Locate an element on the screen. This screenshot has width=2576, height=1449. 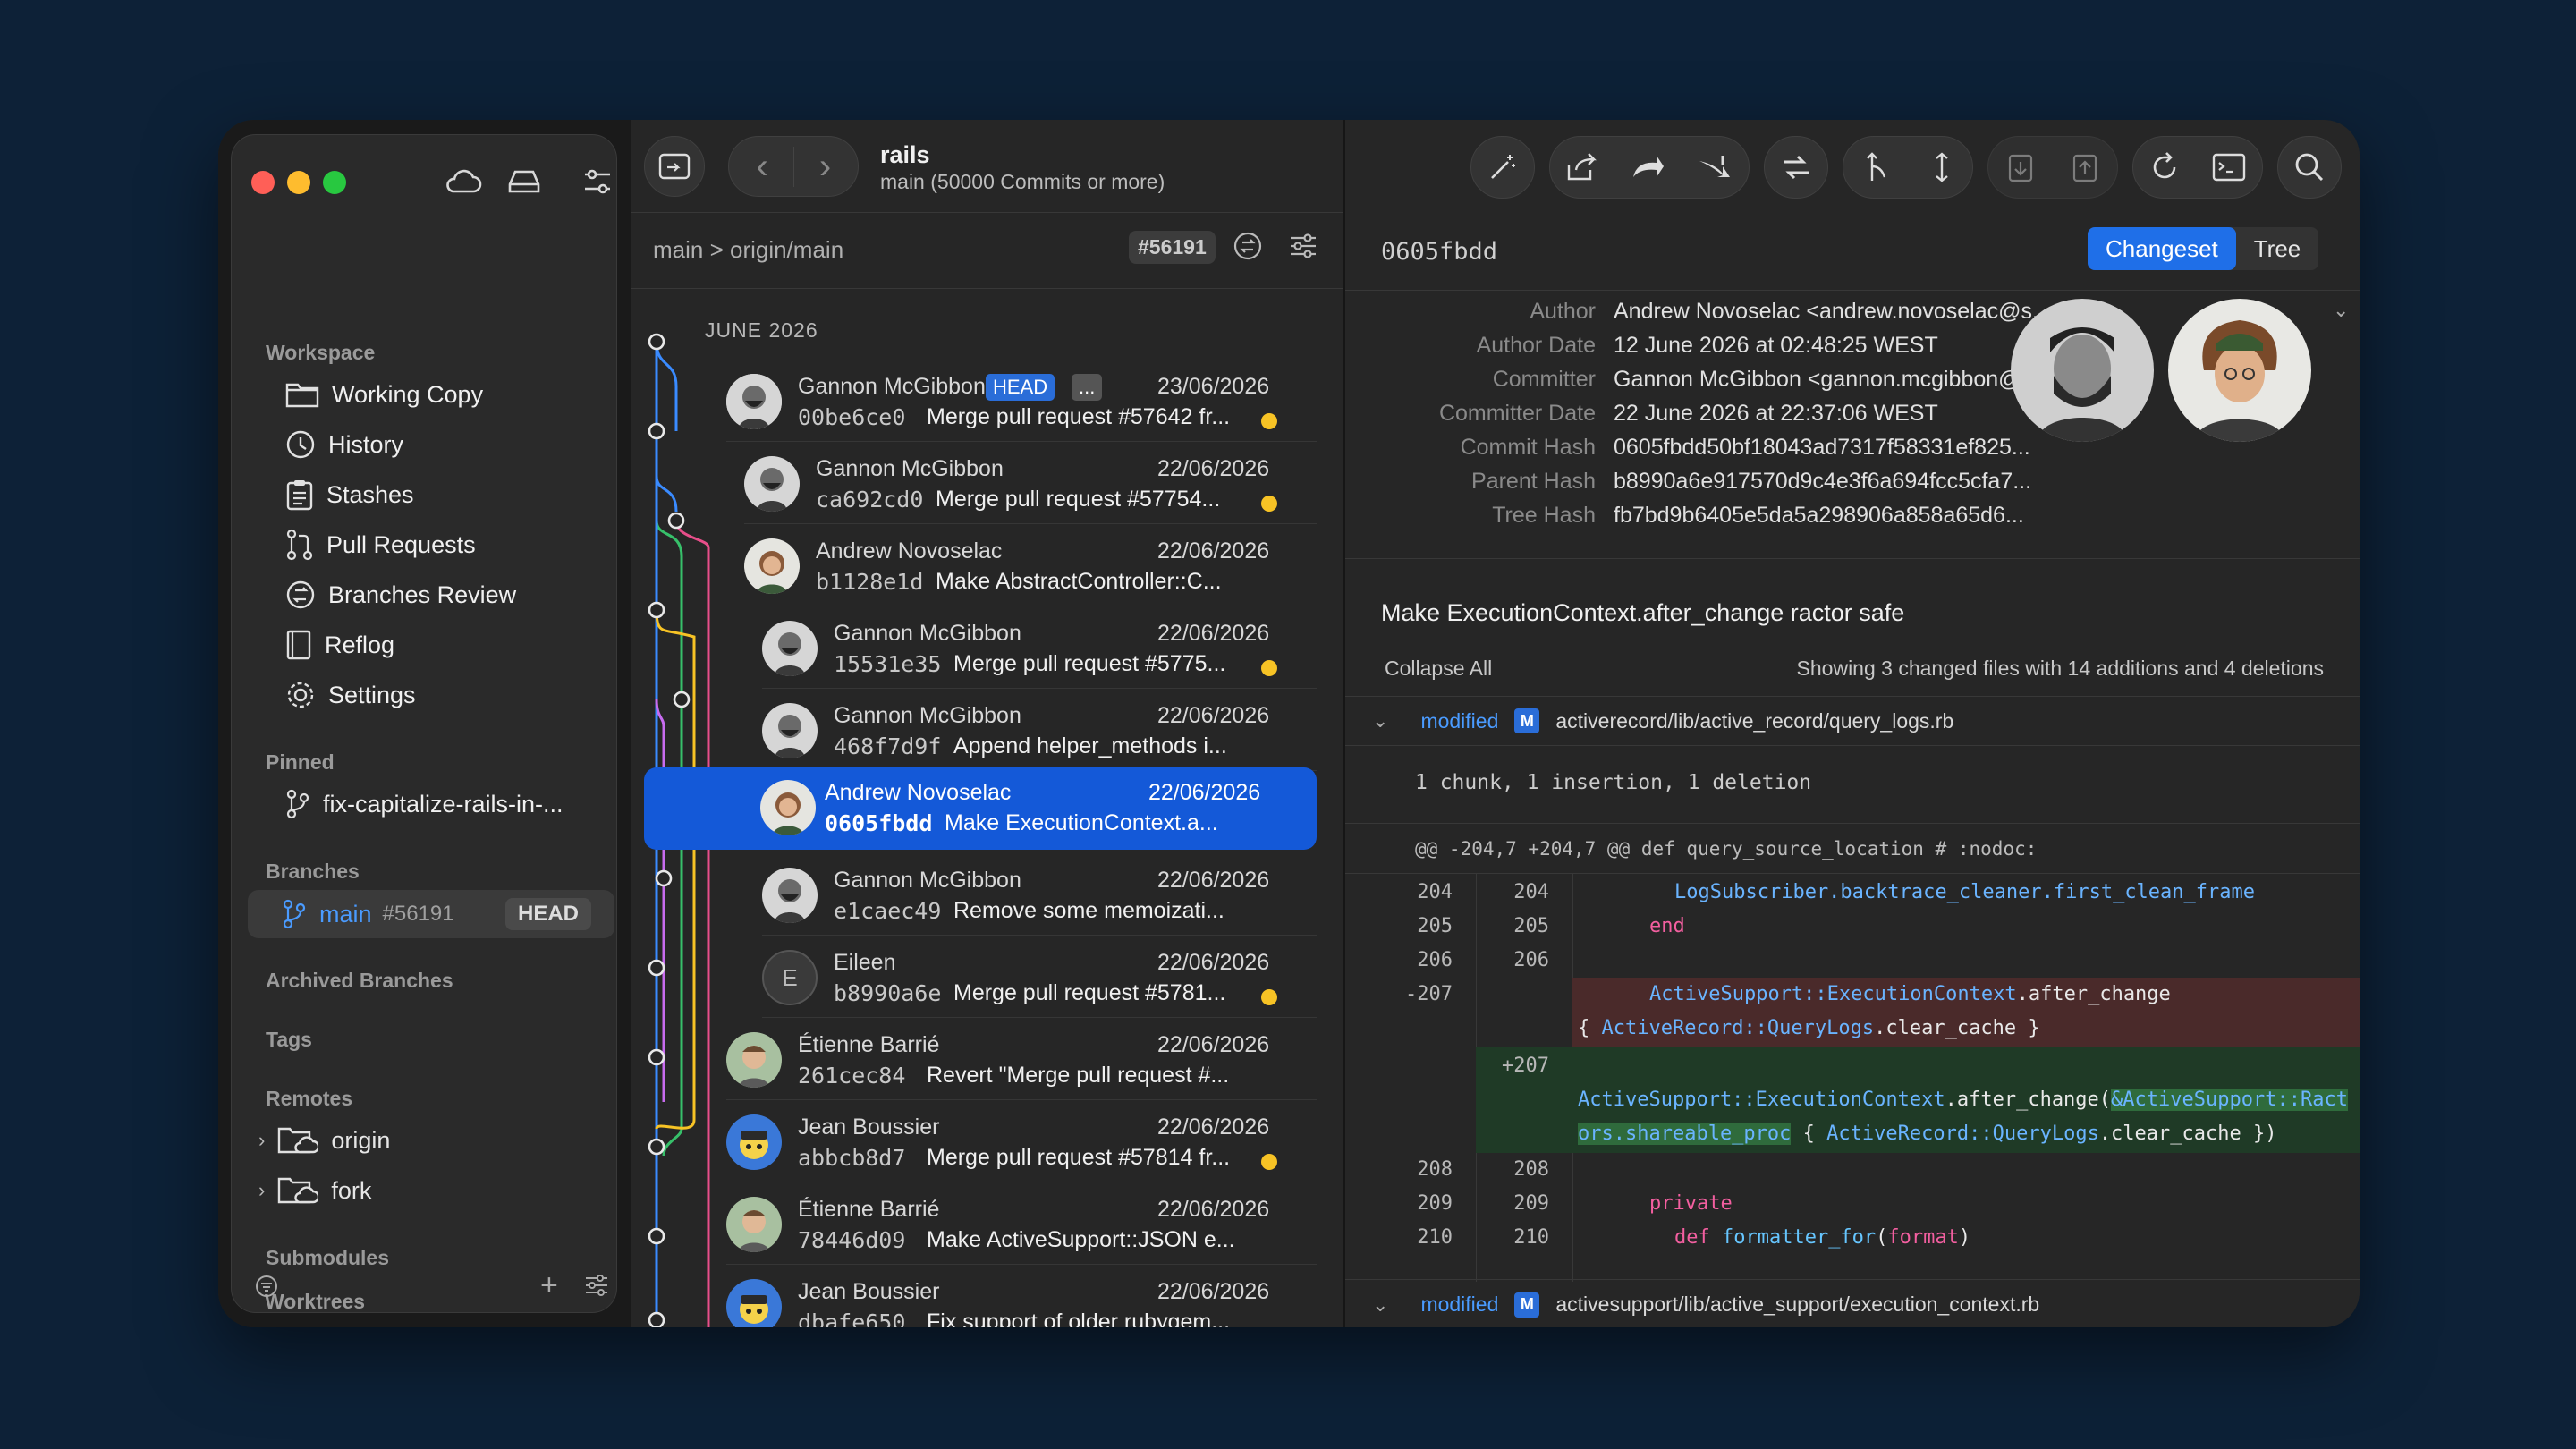
divider is located at coordinates (1852, 558).